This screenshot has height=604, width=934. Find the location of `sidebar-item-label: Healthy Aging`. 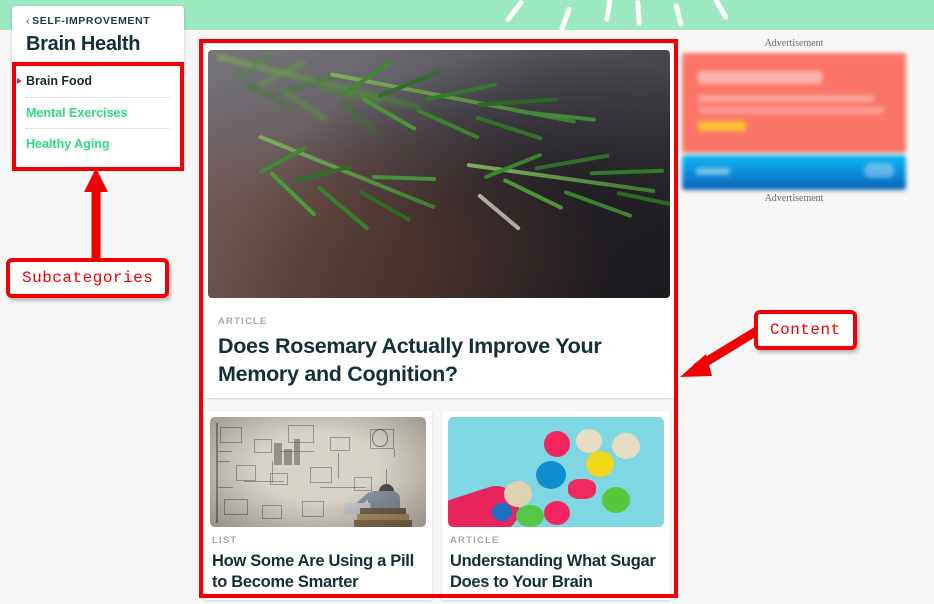

sidebar-item-label: Healthy Aging is located at coordinates (68, 144).